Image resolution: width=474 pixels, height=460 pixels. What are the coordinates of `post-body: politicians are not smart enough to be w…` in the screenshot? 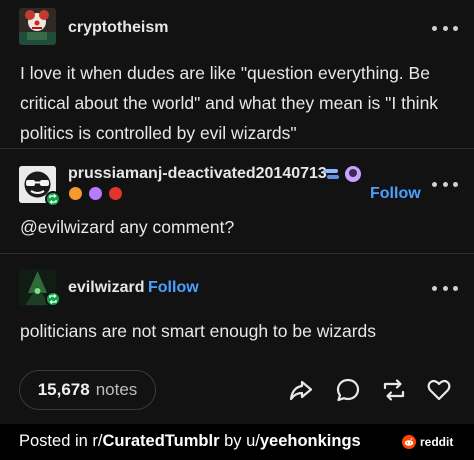 It's located at (198, 331).